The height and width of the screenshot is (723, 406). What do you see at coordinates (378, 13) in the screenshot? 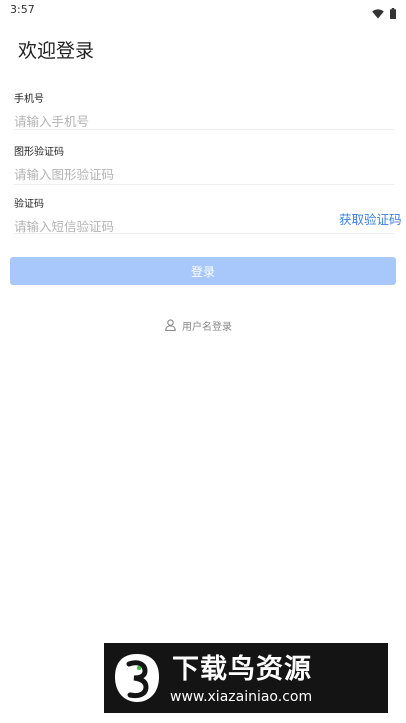
I see `wifi-icon` at bounding box center [378, 13].